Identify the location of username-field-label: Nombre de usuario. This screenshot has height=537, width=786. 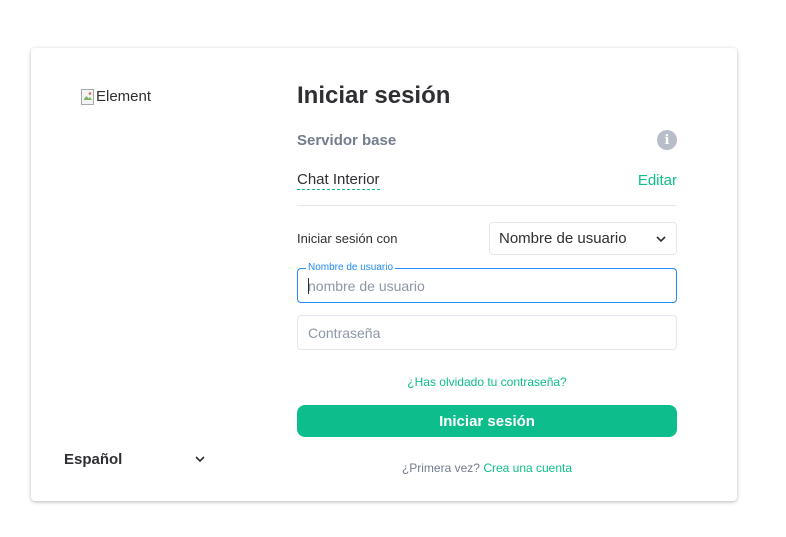
(351, 268).